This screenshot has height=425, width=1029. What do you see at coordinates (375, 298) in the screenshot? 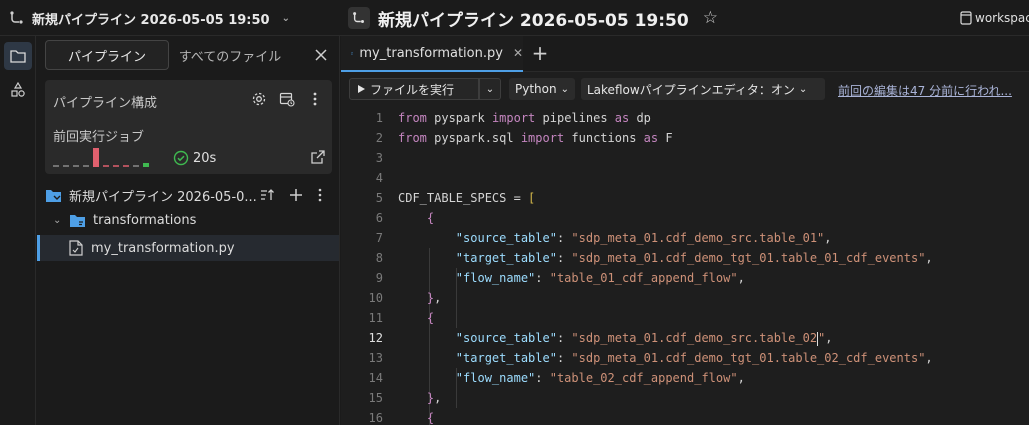
I see `line-number: 10` at bounding box center [375, 298].